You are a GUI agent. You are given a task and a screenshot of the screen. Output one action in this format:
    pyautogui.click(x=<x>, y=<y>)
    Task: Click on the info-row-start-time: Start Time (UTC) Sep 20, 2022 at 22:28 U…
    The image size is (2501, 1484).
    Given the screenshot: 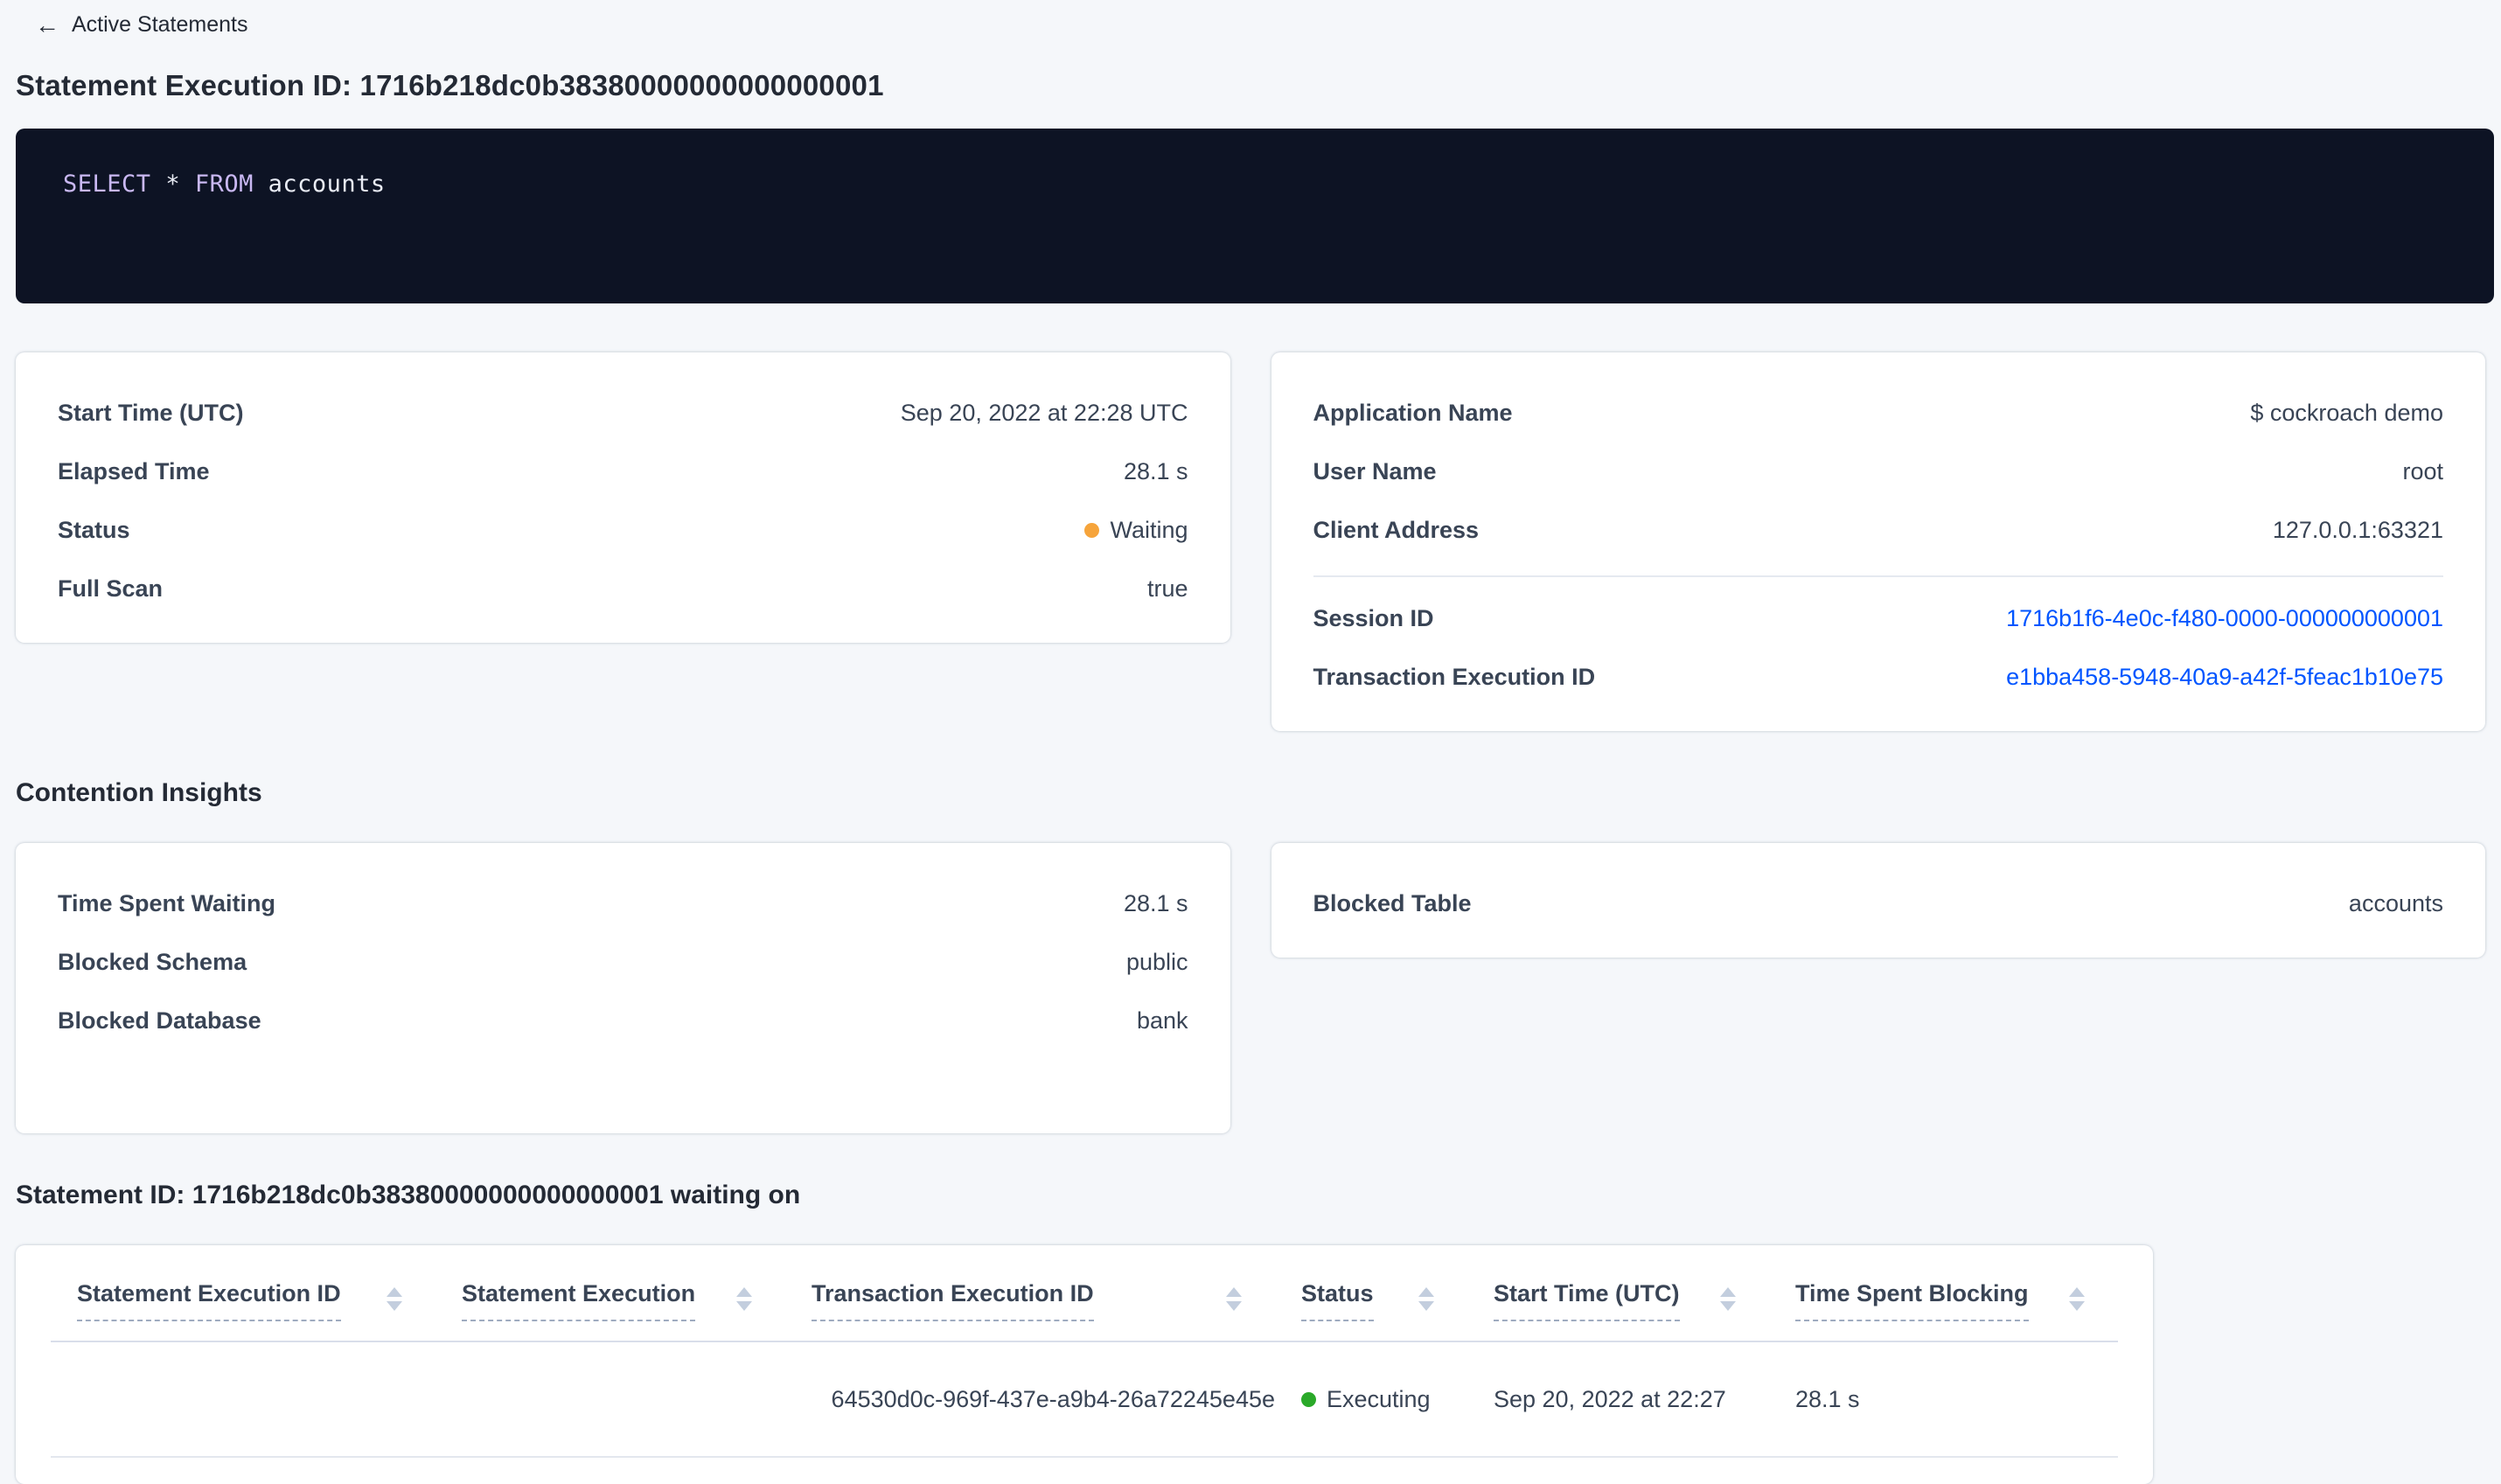 What is the action you would take?
    pyautogui.click(x=623, y=413)
    